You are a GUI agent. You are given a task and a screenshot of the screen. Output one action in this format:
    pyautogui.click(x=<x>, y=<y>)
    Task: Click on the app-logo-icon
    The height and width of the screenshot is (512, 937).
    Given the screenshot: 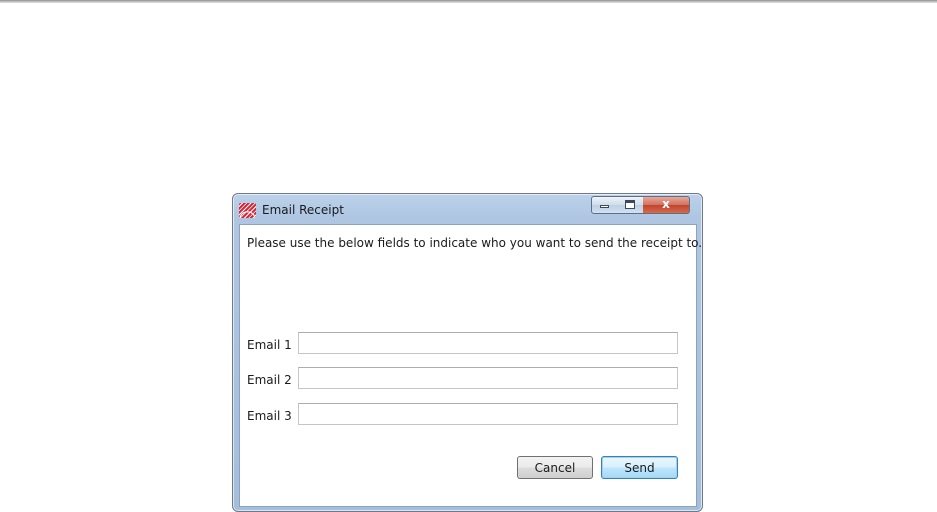 What is the action you would take?
    pyautogui.click(x=247, y=210)
    